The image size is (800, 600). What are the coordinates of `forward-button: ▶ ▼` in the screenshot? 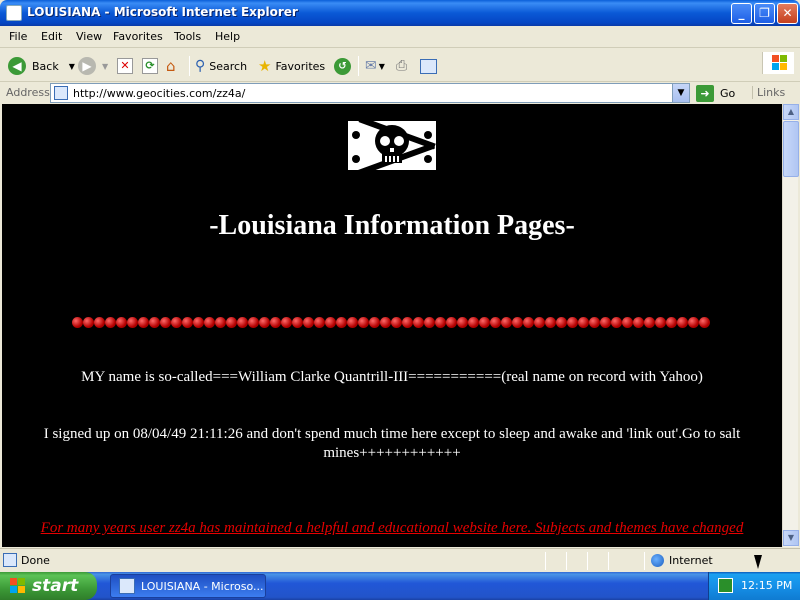 It's located at (93, 66).